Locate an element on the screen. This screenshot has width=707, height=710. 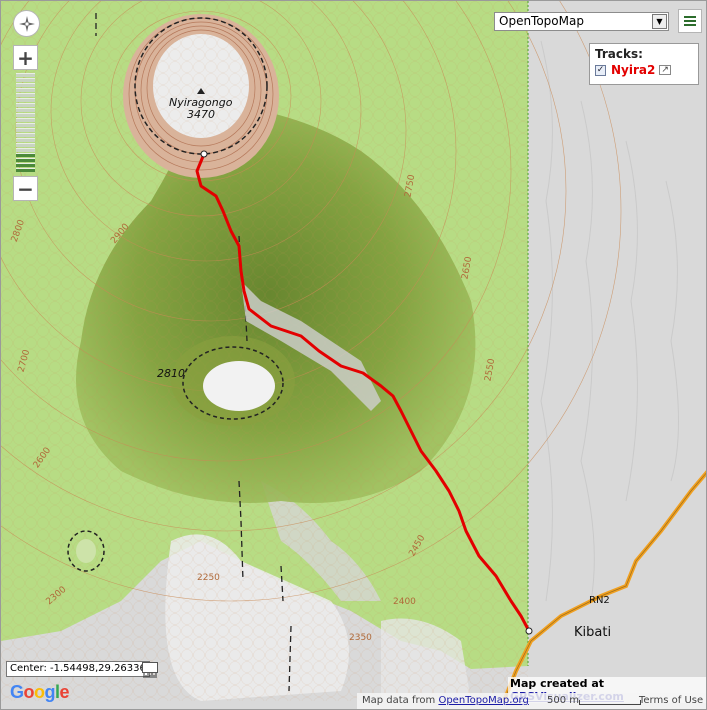
road-label: RN2 is located at coordinates (599, 600).